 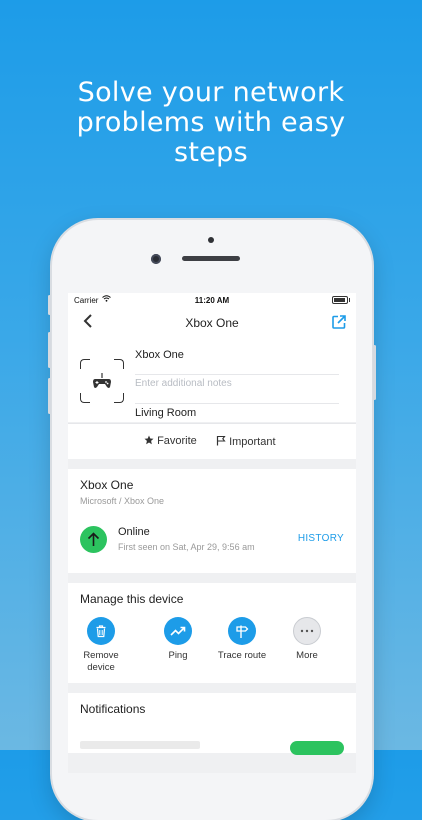 I want to click on star-icon, so click(x=149, y=440).